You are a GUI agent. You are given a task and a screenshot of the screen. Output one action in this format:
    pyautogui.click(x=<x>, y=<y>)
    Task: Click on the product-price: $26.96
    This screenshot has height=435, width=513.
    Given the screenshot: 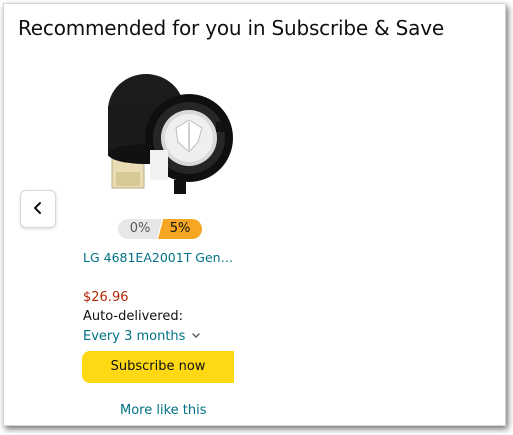 What is the action you would take?
    pyautogui.click(x=106, y=297)
    